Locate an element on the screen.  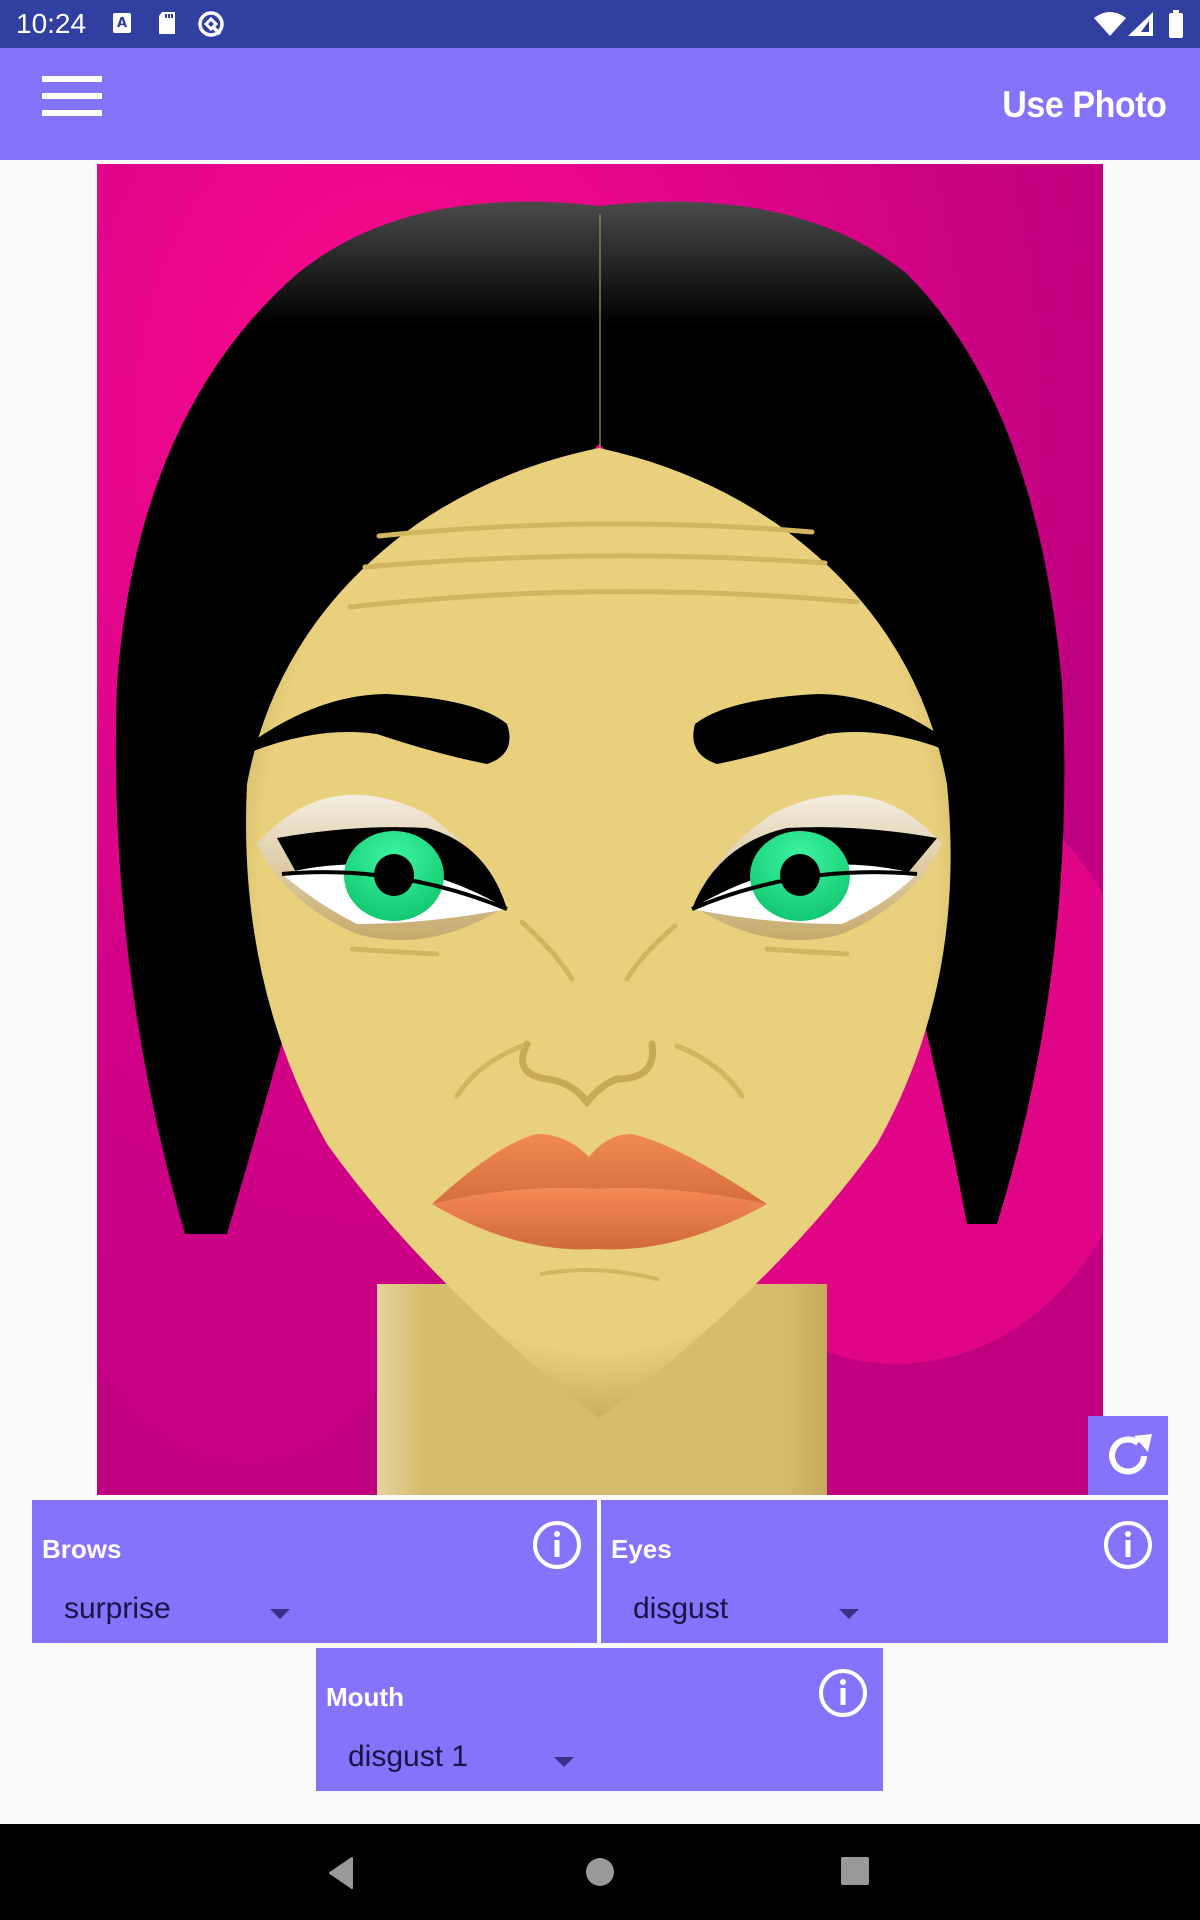
brows-panel: Brows surprise is located at coordinates (314, 1571).